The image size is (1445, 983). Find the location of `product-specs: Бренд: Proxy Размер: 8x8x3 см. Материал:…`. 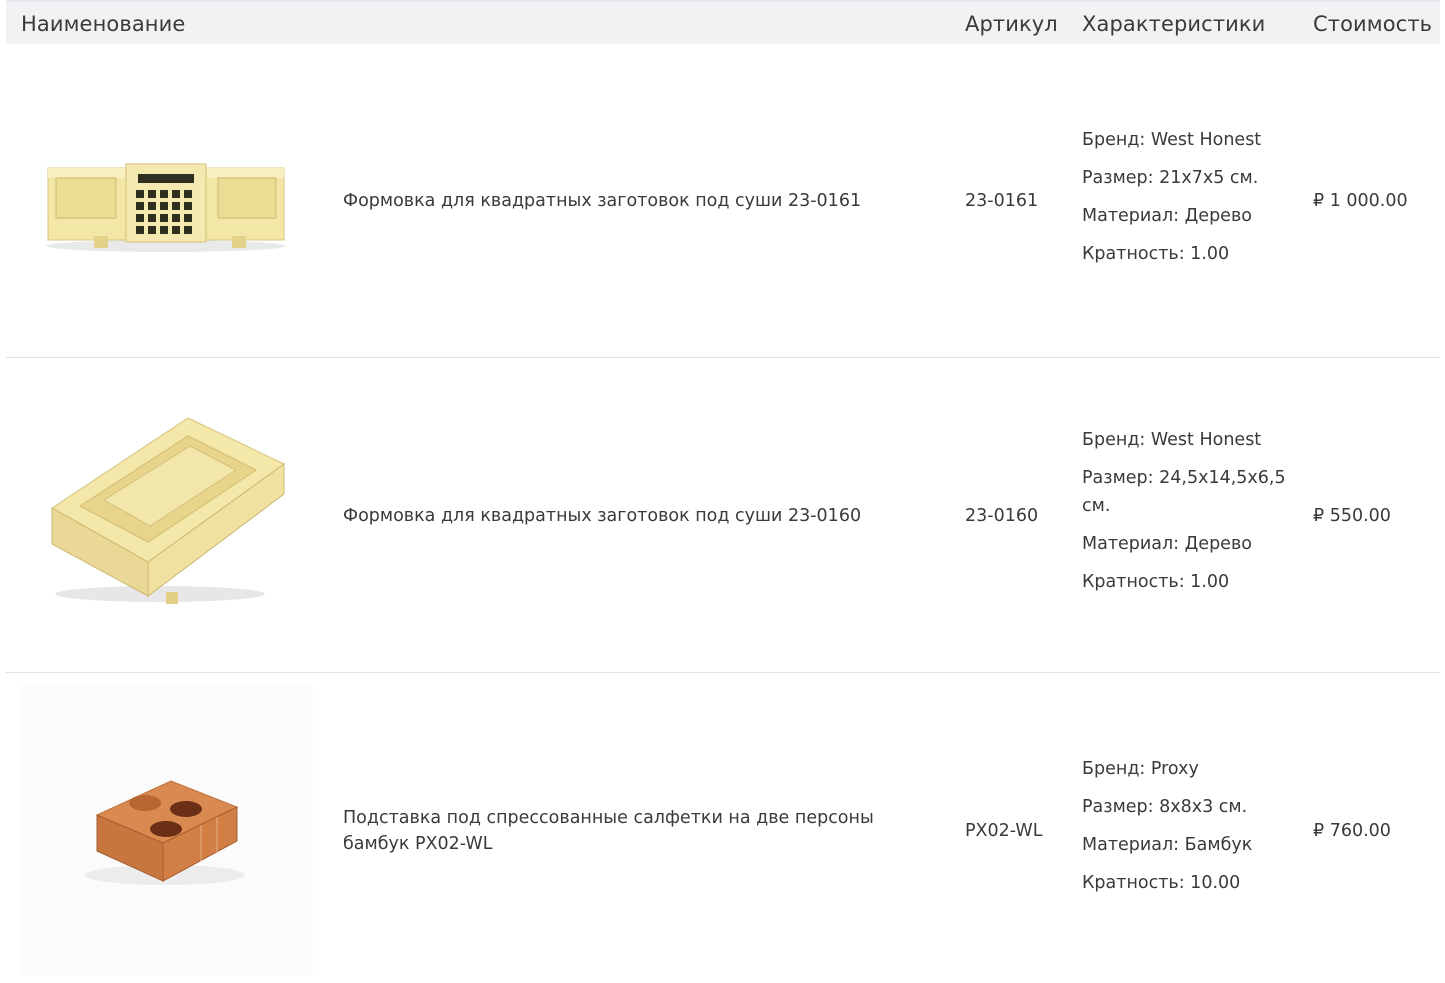

product-specs: Бренд: Proxy Размер: 8x8x3 см. Материал:… is located at coordinates (1189, 831).